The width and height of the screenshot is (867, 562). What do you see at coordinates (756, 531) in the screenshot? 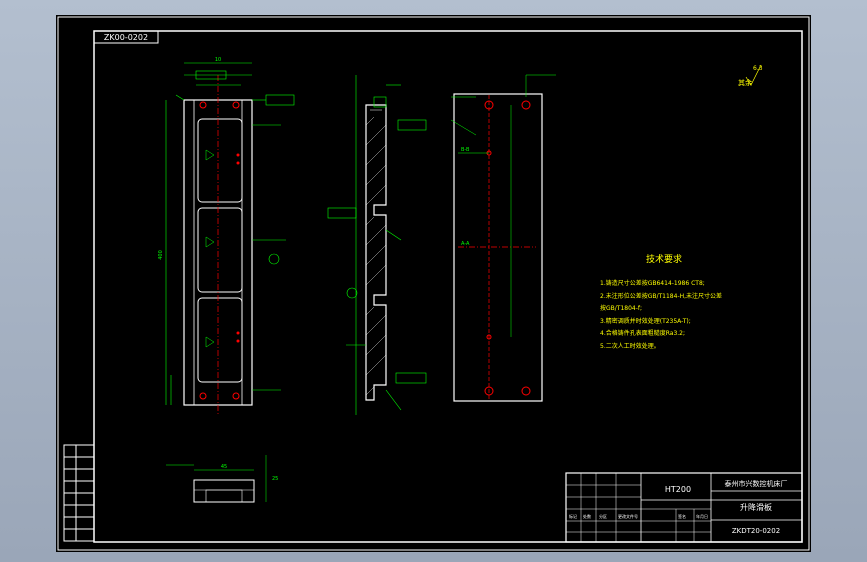
I see `drawing-number: ZKDT20-0202` at bounding box center [756, 531].